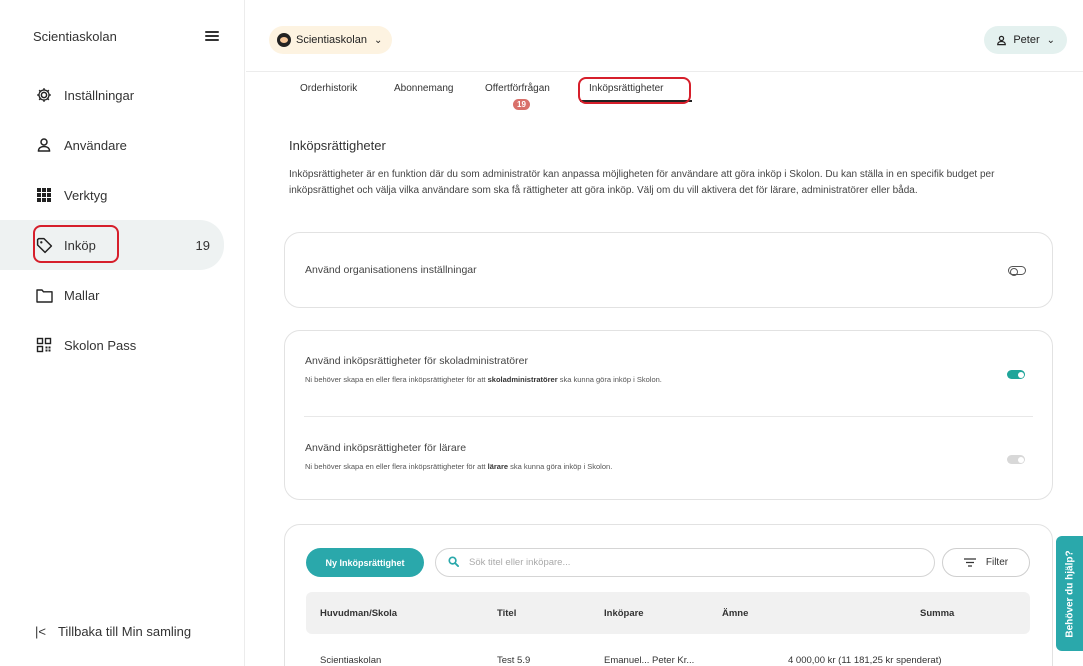 This screenshot has height=666, width=1083. I want to click on sidebar-item-label: Verktyg, so click(86, 195).